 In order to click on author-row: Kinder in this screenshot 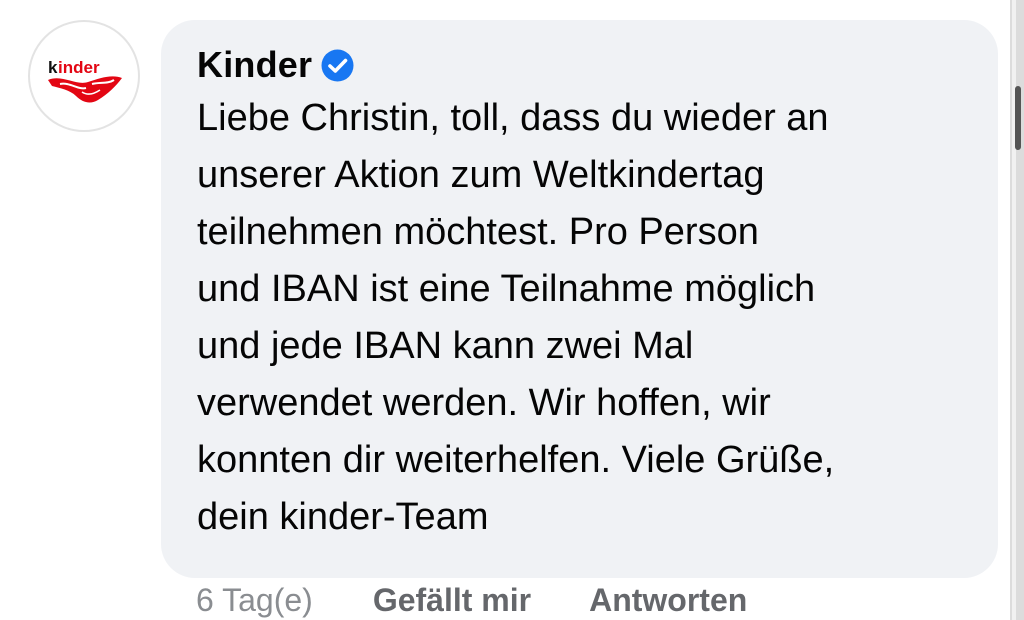, I will do `click(582, 65)`.